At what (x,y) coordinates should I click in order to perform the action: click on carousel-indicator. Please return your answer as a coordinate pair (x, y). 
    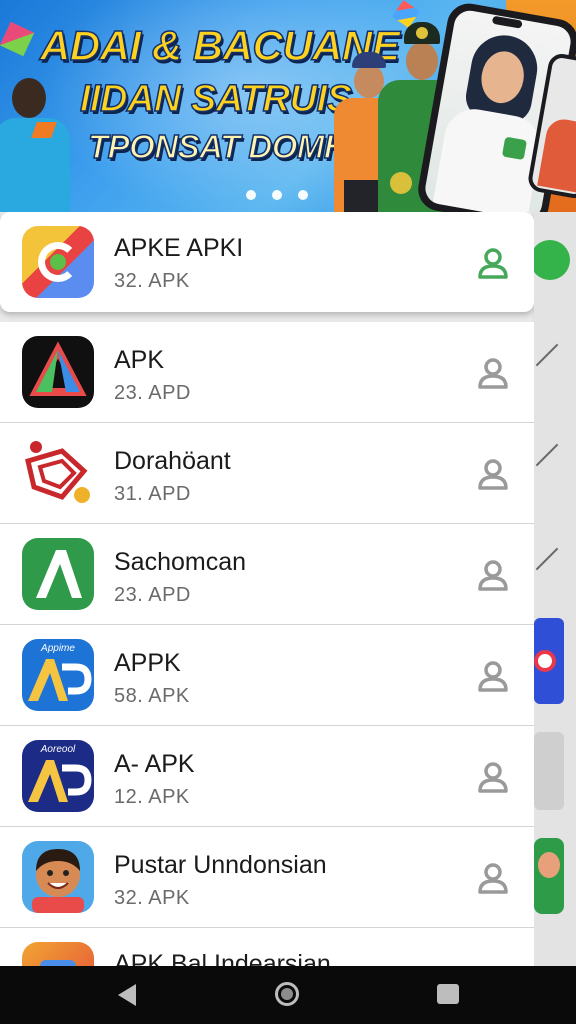
    Looking at the image, I should click on (277, 195).